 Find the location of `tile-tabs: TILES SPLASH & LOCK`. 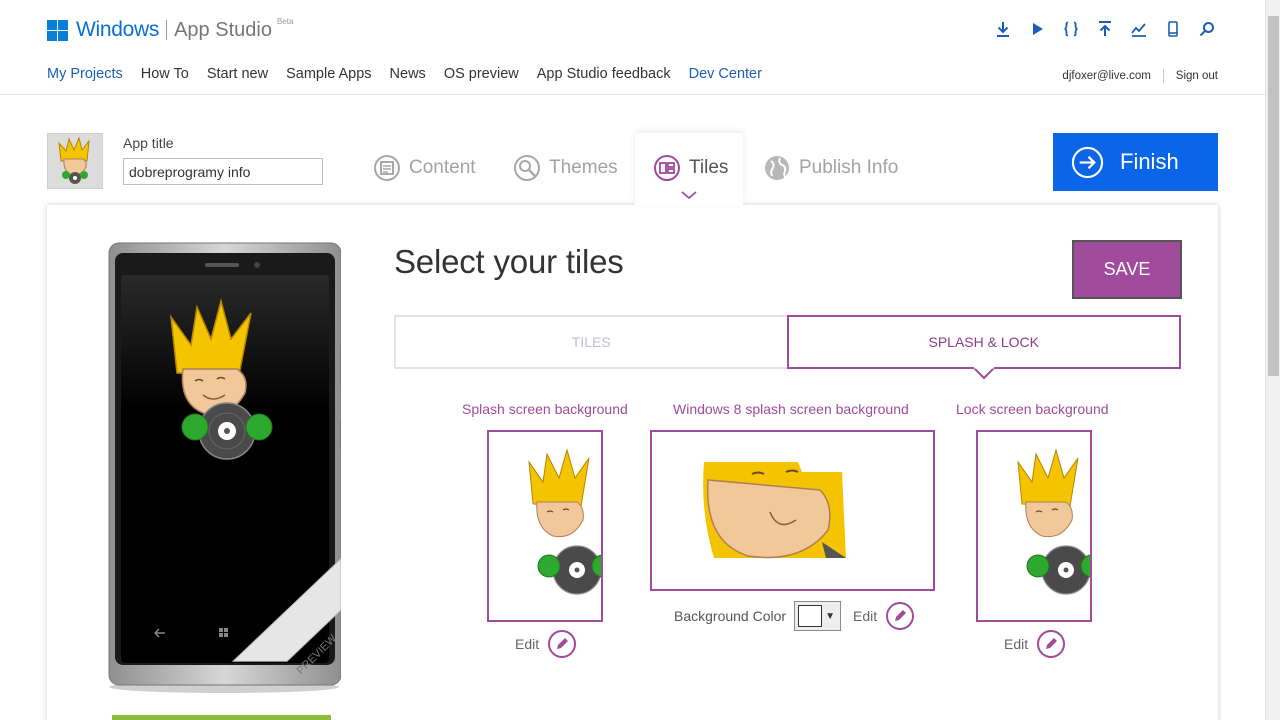

tile-tabs: TILES SPLASH & LOCK is located at coordinates (787, 347).